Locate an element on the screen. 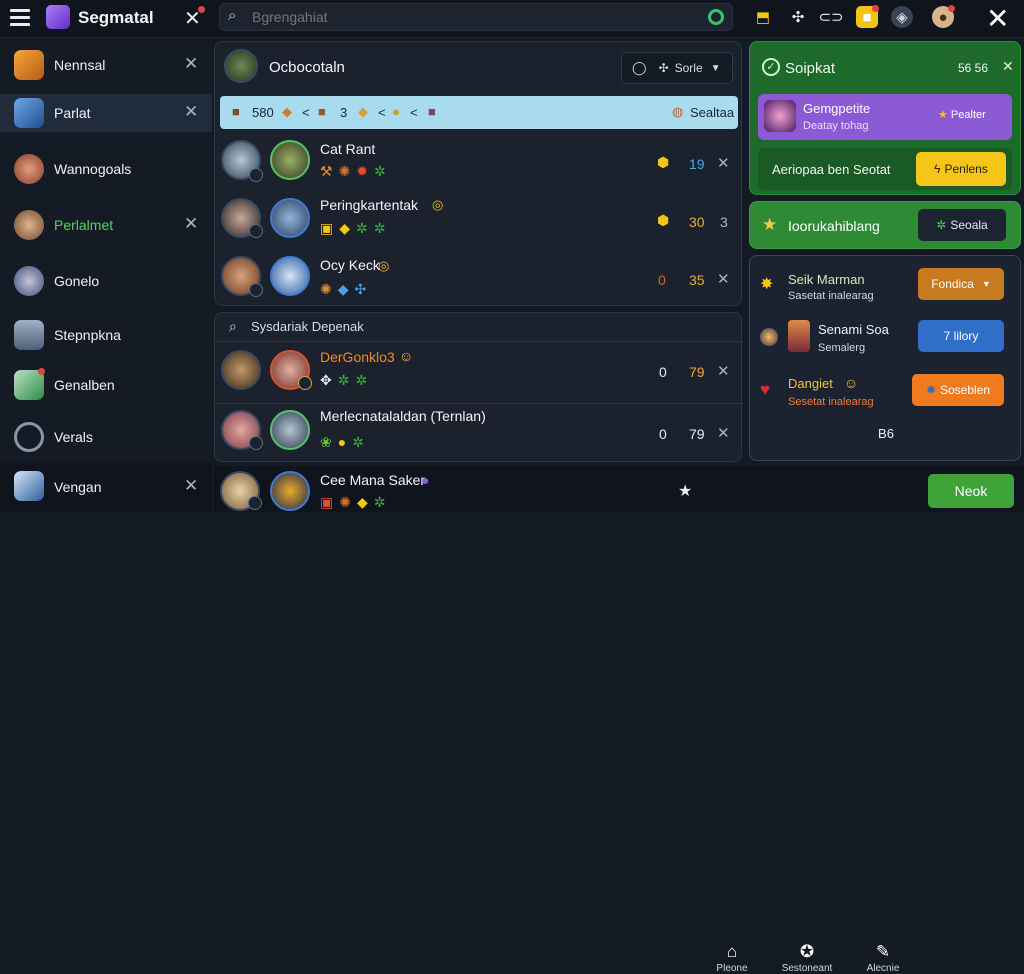 The height and width of the screenshot is (974, 1024). offer-row: ♥ Dangiet ☺ Sesetat inalearag ✹ Soseblen is located at coordinates (886, 393).